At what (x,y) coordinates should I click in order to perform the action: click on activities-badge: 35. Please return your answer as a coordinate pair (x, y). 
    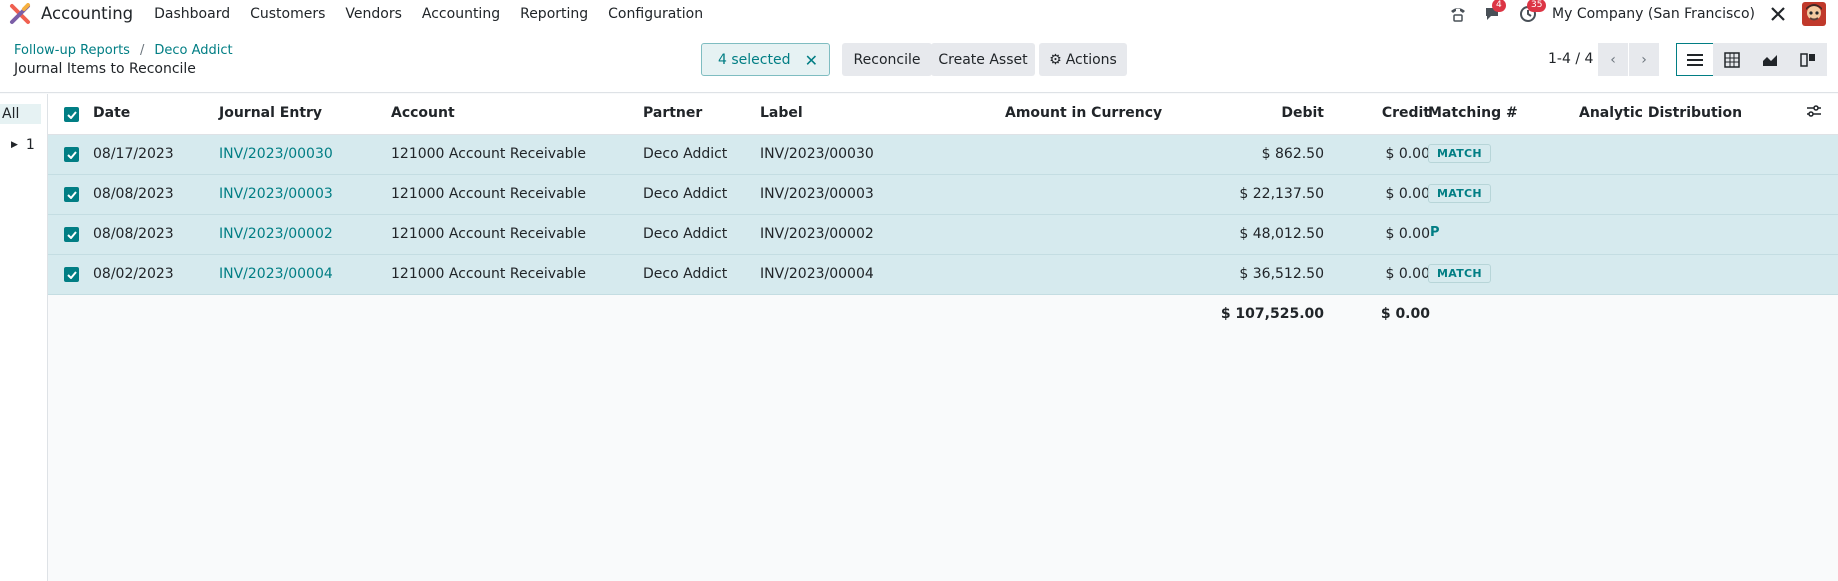
    Looking at the image, I should click on (1537, 6).